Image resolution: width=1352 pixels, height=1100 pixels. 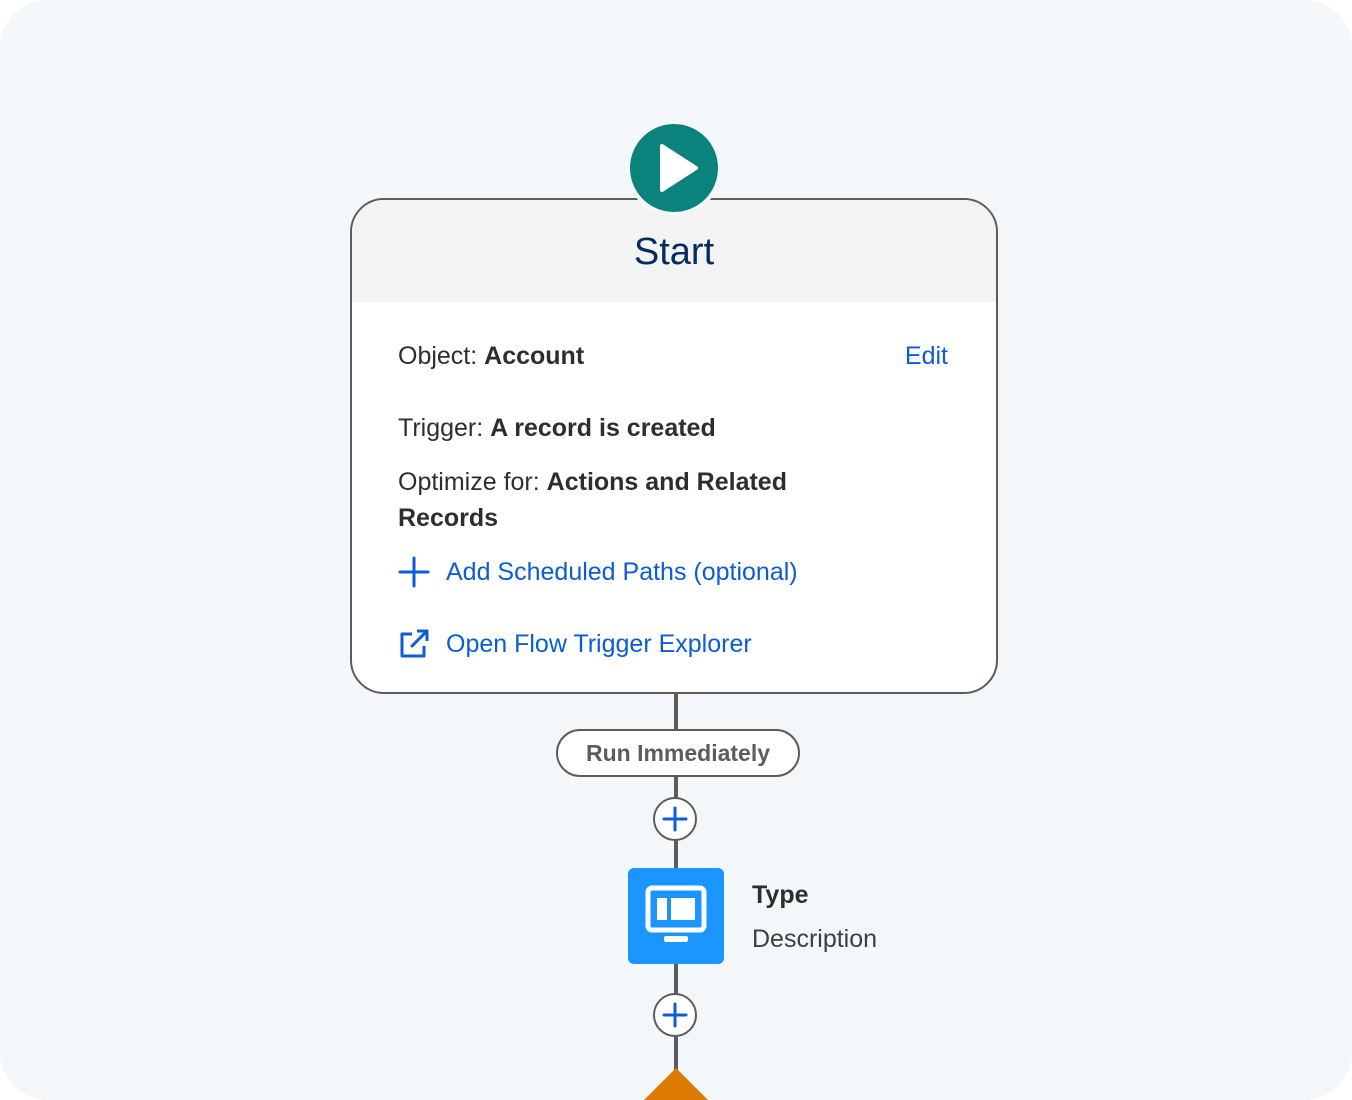 What do you see at coordinates (780, 895) in the screenshot?
I see `element-type-label: Type` at bounding box center [780, 895].